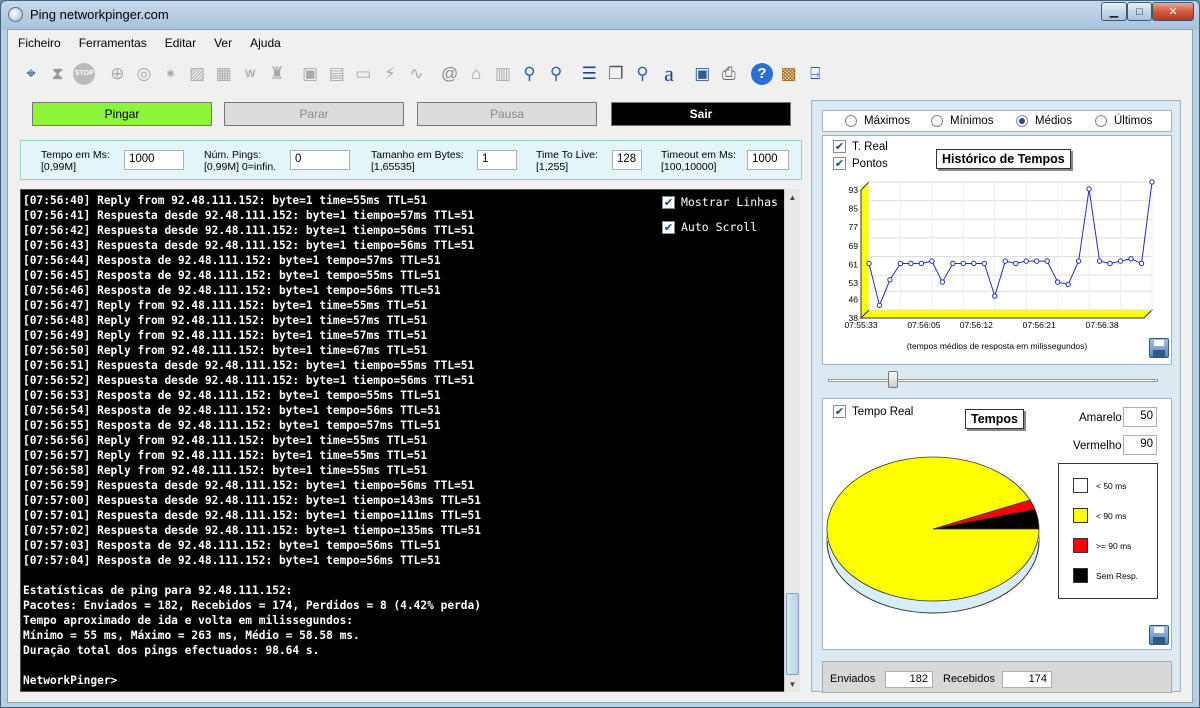 The width and height of the screenshot is (1200, 708). What do you see at coordinates (503, 74) in the screenshot?
I see `printer-net-icon: ▥` at bounding box center [503, 74].